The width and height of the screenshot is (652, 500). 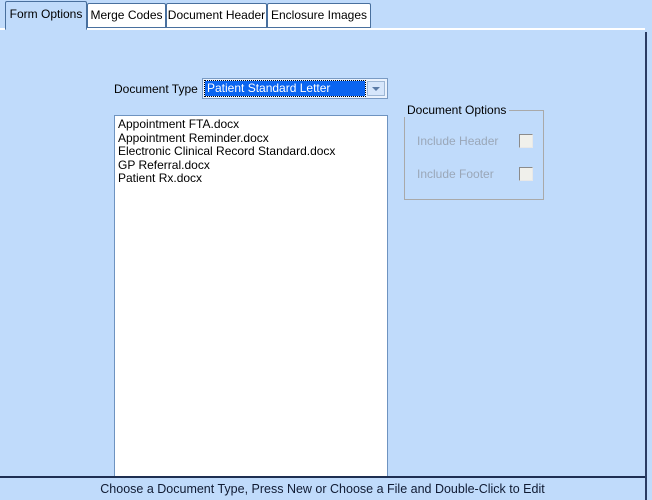 What do you see at coordinates (457, 110) in the screenshot?
I see `document-options-title: Document Options` at bounding box center [457, 110].